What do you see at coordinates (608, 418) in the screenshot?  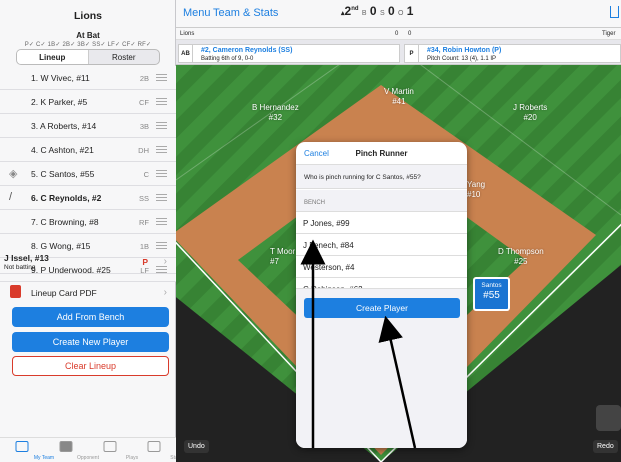 I see `diamond-icon` at bounding box center [608, 418].